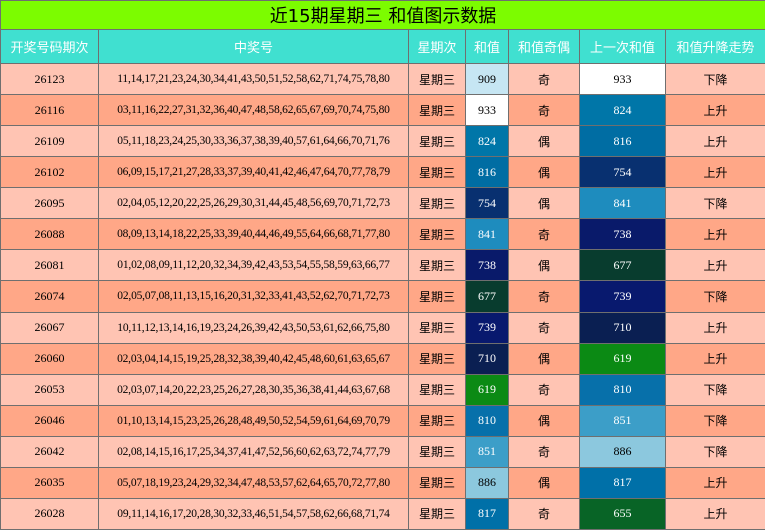 The height and width of the screenshot is (530, 765). What do you see at coordinates (622, 79) in the screenshot?
I see `prev-sum-cell: 933` at bounding box center [622, 79].